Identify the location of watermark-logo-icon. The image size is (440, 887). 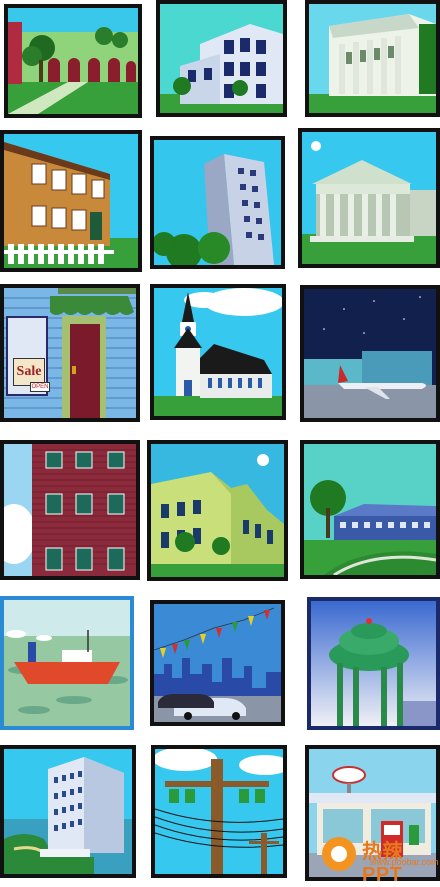
(339, 854).